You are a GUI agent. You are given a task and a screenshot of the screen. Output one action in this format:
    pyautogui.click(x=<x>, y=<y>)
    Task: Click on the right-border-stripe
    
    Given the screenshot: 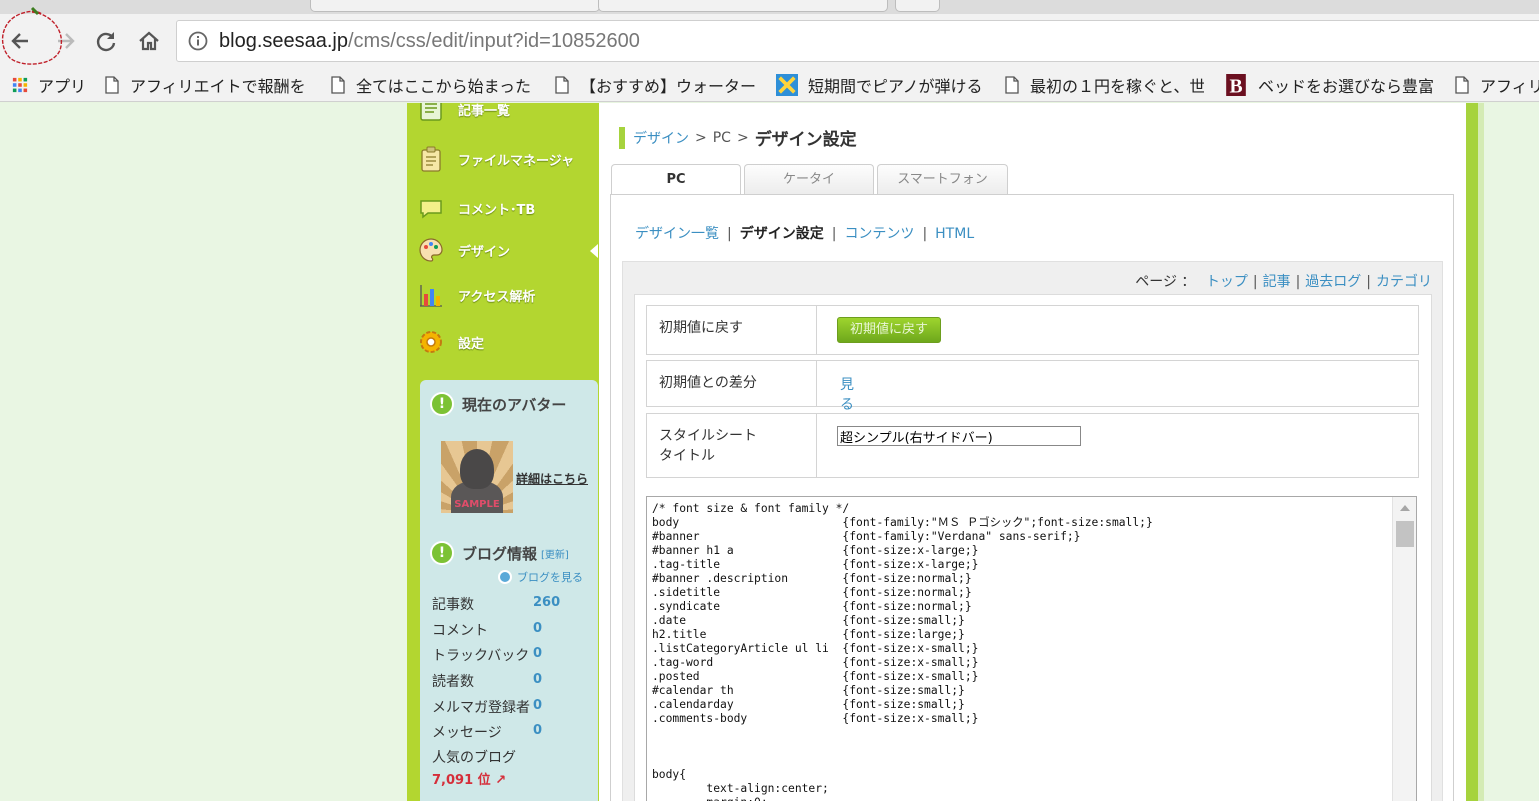 What is the action you would take?
    pyautogui.click(x=1472, y=452)
    